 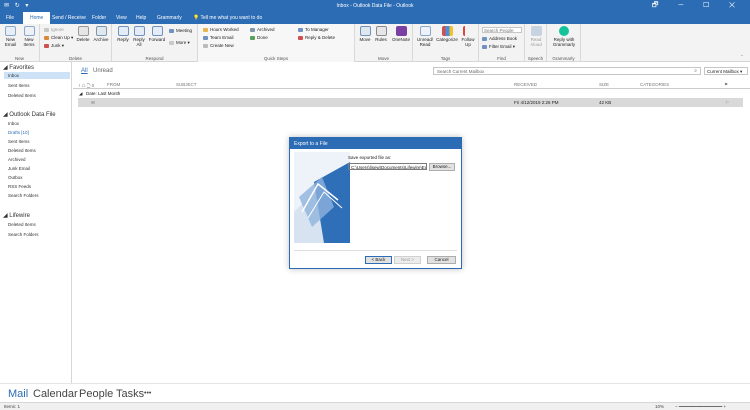 What do you see at coordinates (425, 36) in the screenshot?
I see `unread-read-button: Unread/ Read` at bounding box center [425, 36].